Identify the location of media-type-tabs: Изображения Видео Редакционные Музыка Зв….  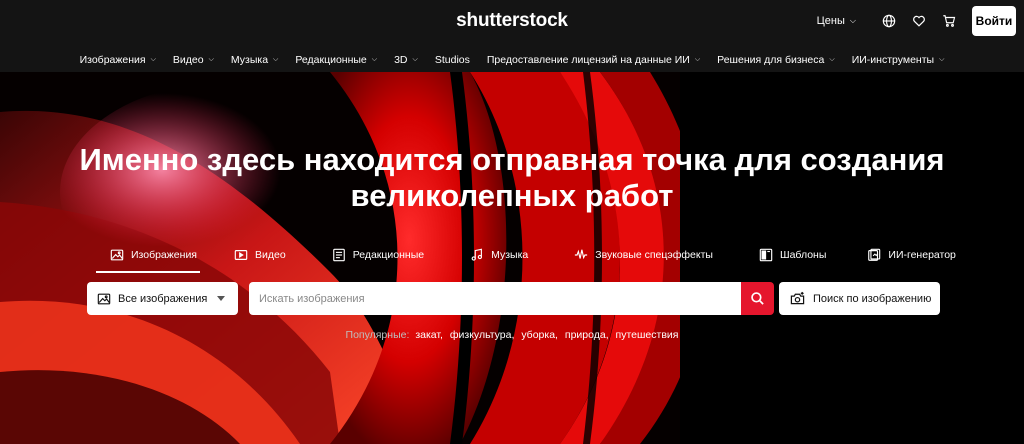
(526, 258).